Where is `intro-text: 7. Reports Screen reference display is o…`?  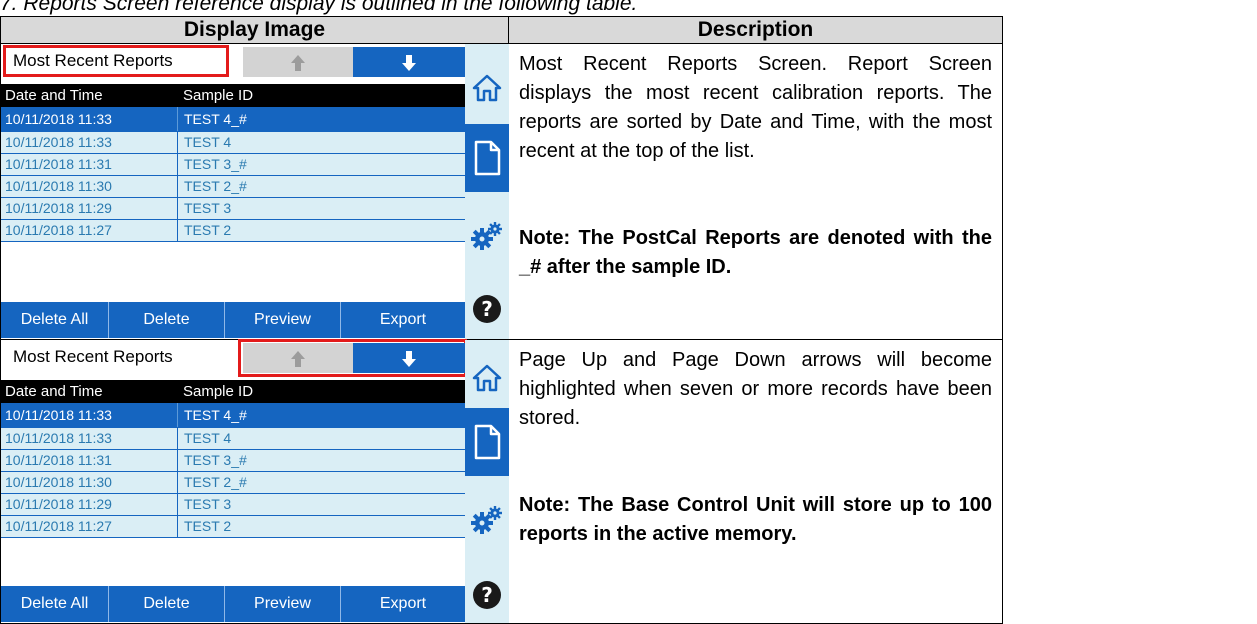 intro-text: 7. Reports Screen reference display is o… is located at coordinates (319, 7).